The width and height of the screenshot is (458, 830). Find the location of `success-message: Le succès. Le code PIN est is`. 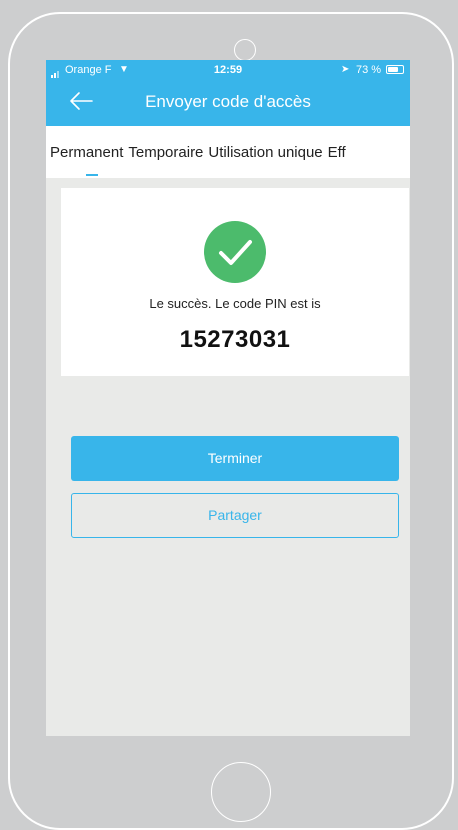

success-message: Le succès. Le code PIN est is is located at coordinates (235, 303).